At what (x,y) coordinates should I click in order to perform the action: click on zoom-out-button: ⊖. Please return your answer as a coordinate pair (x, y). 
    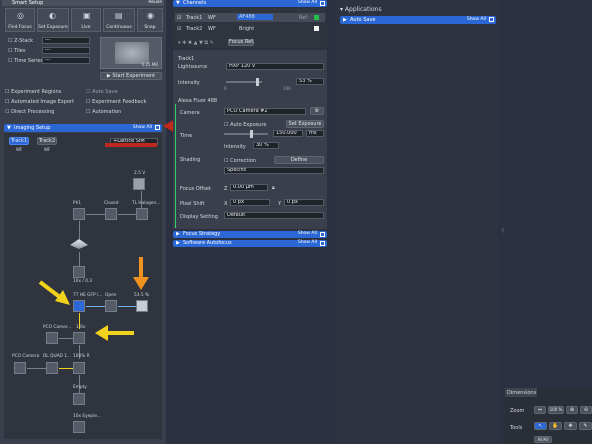
    Looking at the image, I should click on (586, 410).